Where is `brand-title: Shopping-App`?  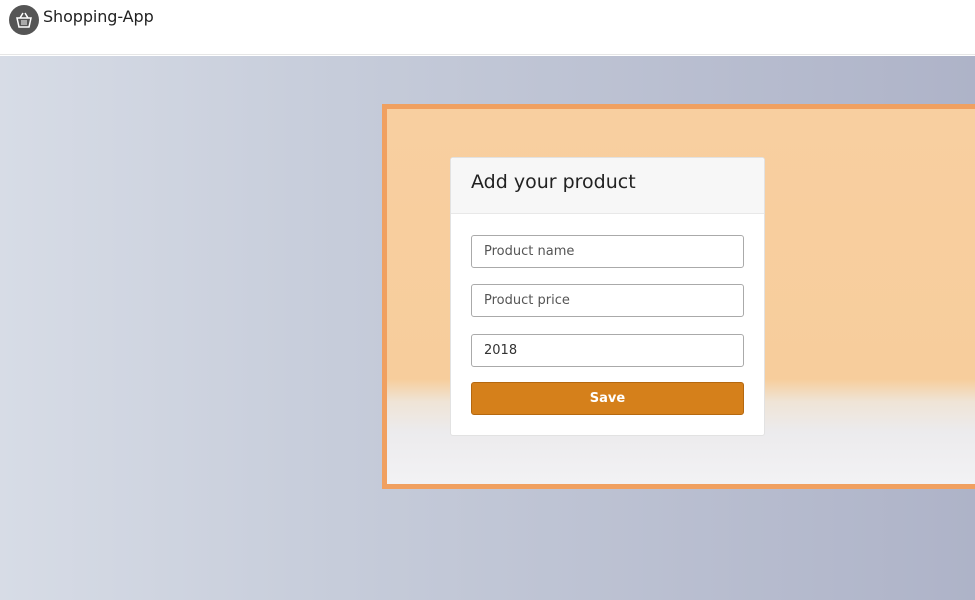 brand-title: Shopping-App is located at coordinates (98, 16).